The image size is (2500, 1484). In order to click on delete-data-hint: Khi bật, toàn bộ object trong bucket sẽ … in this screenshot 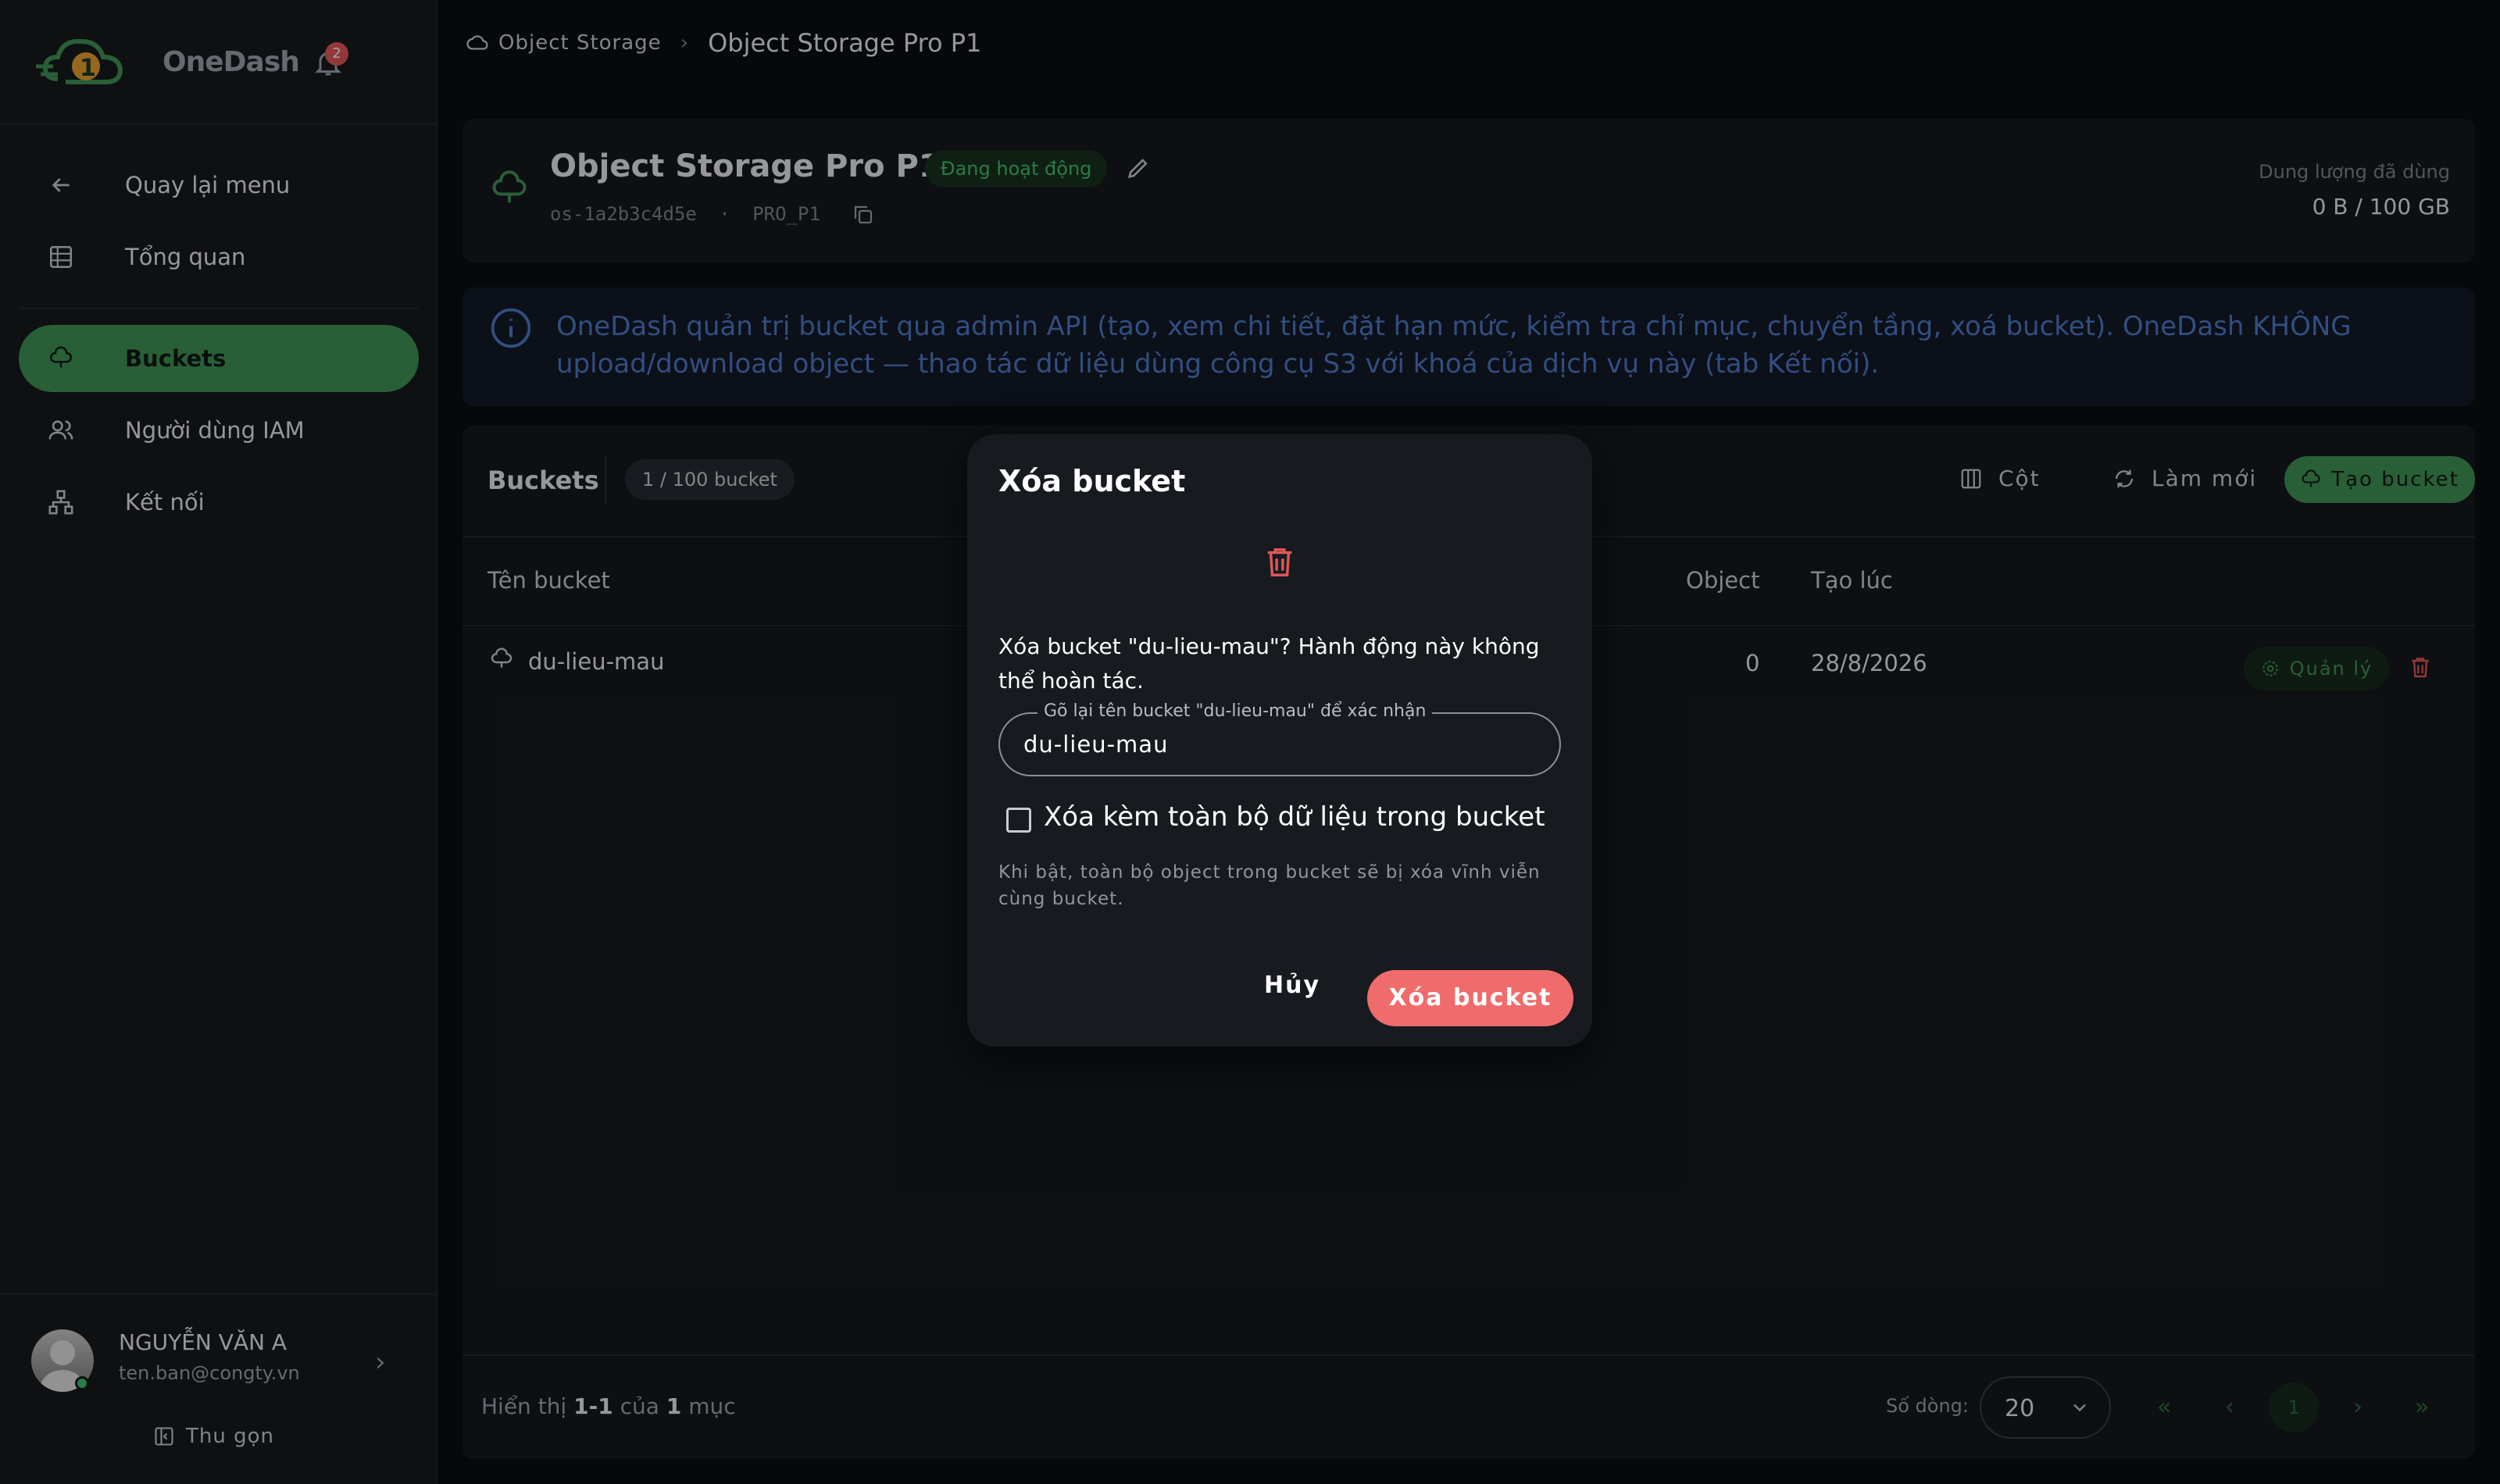, I will do `click(1269, 885)`.